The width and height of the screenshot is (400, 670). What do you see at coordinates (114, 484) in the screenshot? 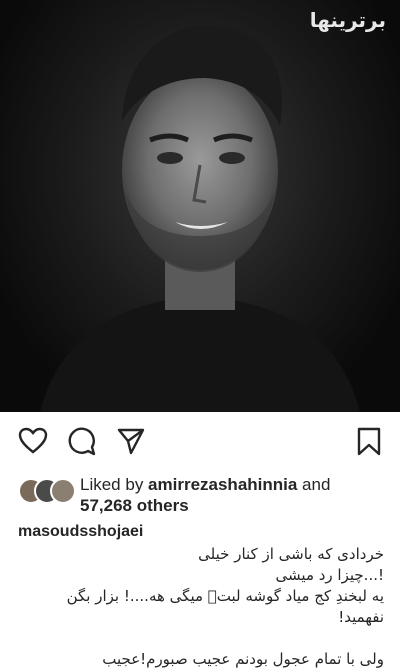
I see `likes-prefix: Liked by` at bounding box center [114, 484].